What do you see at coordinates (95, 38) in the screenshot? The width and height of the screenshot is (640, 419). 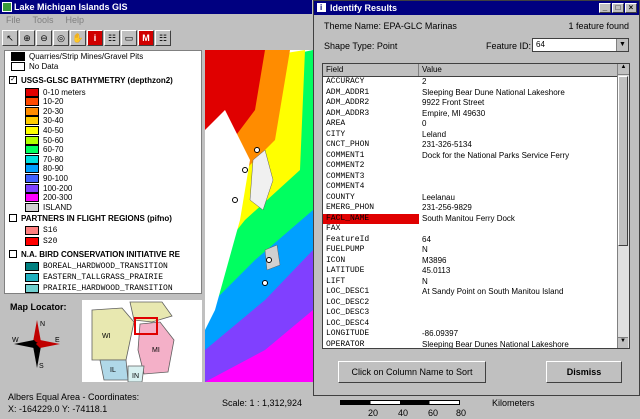 I see `identify-icon: i` at bounding box center [95, 38].